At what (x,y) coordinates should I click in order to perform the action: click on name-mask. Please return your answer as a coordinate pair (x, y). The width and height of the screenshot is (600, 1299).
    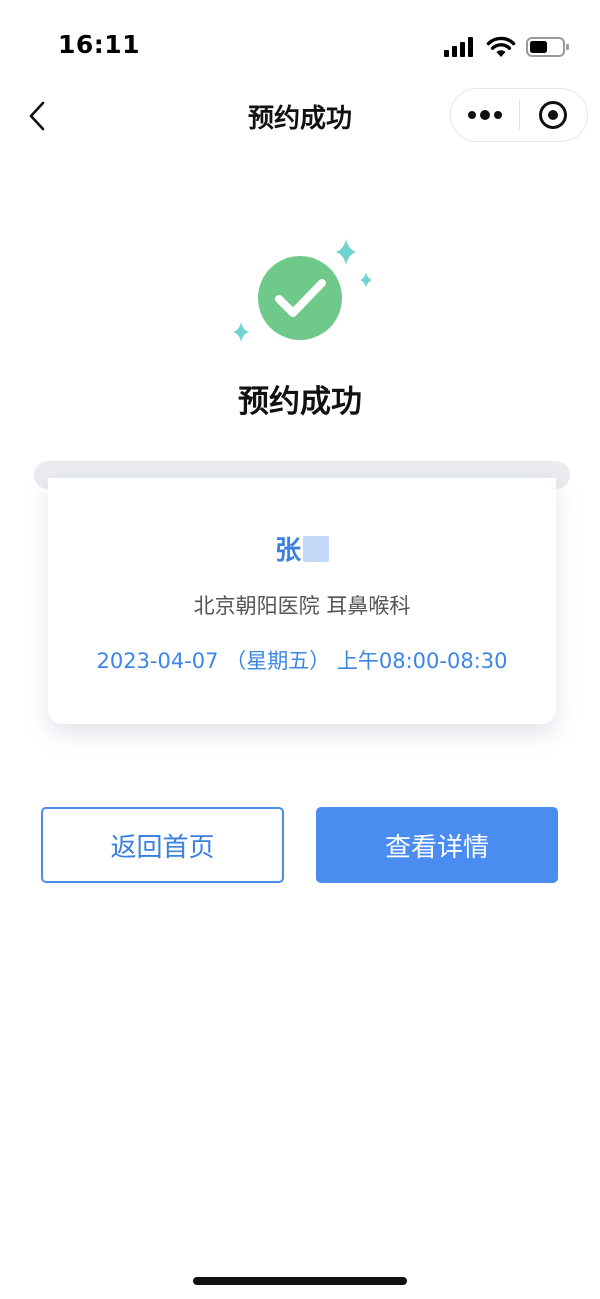
    Looking at the image, I should click on (316, 549).